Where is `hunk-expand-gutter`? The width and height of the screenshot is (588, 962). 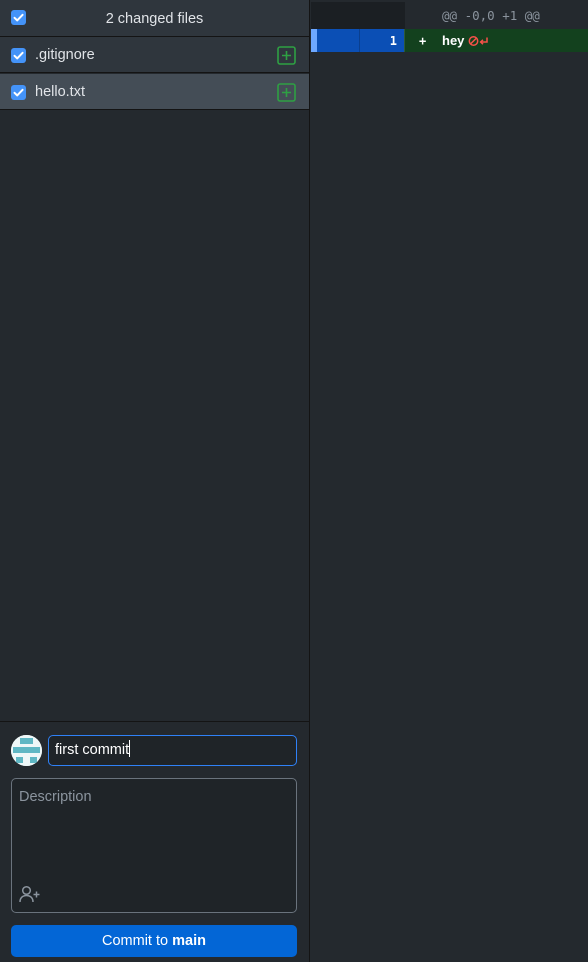 hunk-expand-gutter is located at coordinates (358, 15).